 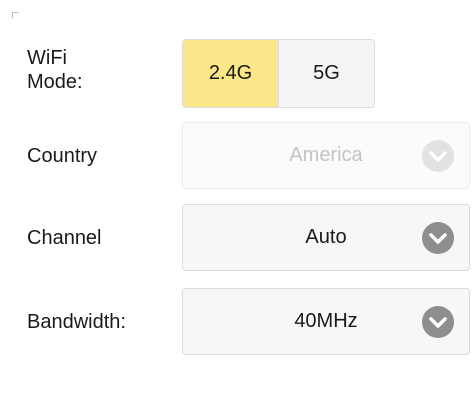 I want to click on bandwidth-value: 40MHz, so click(x=326, y=321).